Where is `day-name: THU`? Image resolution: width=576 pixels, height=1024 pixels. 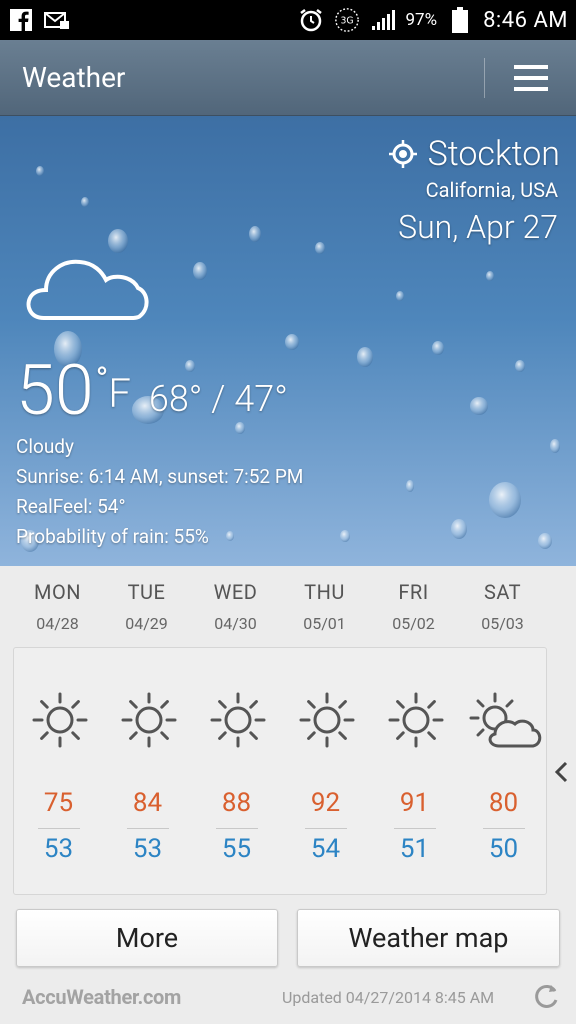
day-name: THU is located at coordinates (324, 592).